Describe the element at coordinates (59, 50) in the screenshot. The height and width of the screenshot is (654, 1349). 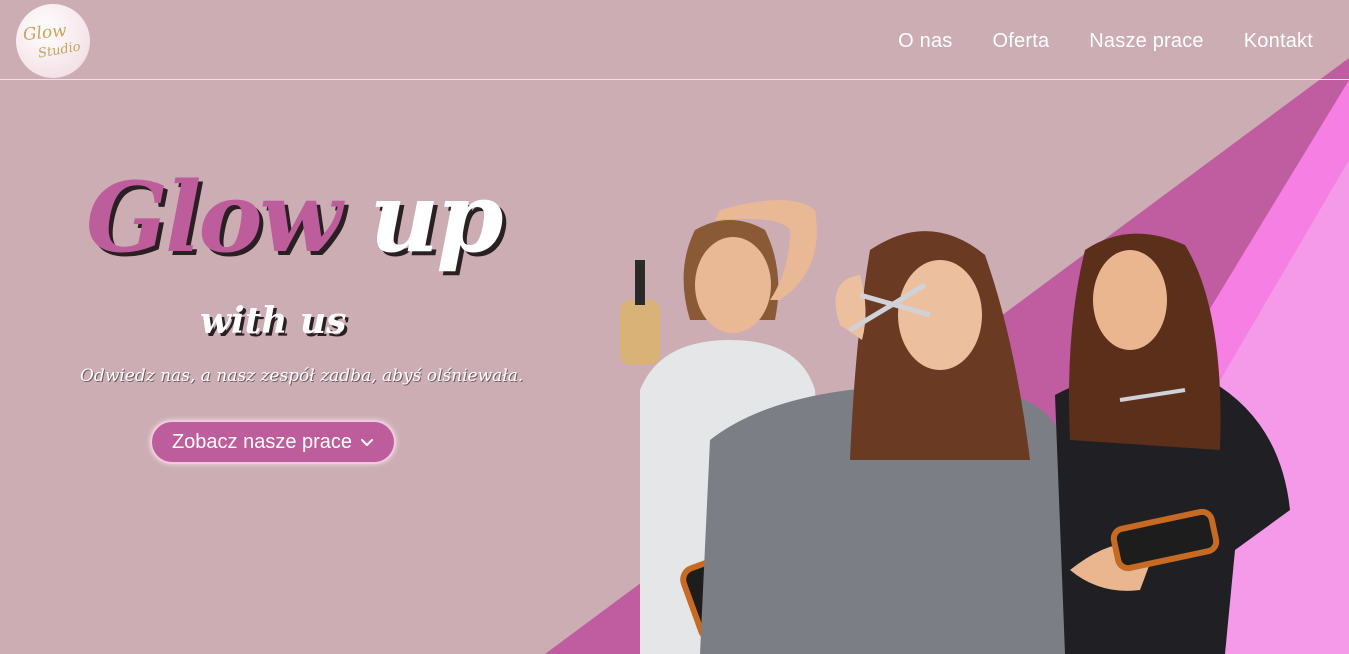
I see `logo-line2: Studio` at that location.